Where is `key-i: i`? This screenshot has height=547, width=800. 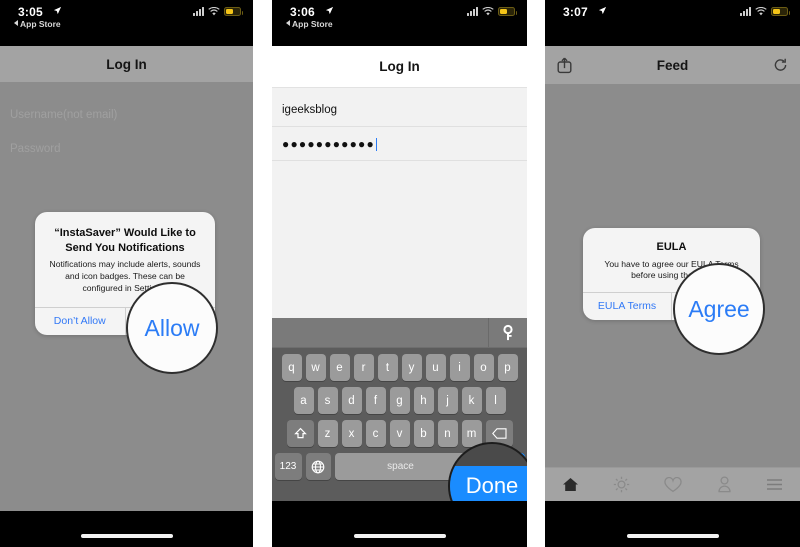 key-i: i is located at coordinates (459, 367).